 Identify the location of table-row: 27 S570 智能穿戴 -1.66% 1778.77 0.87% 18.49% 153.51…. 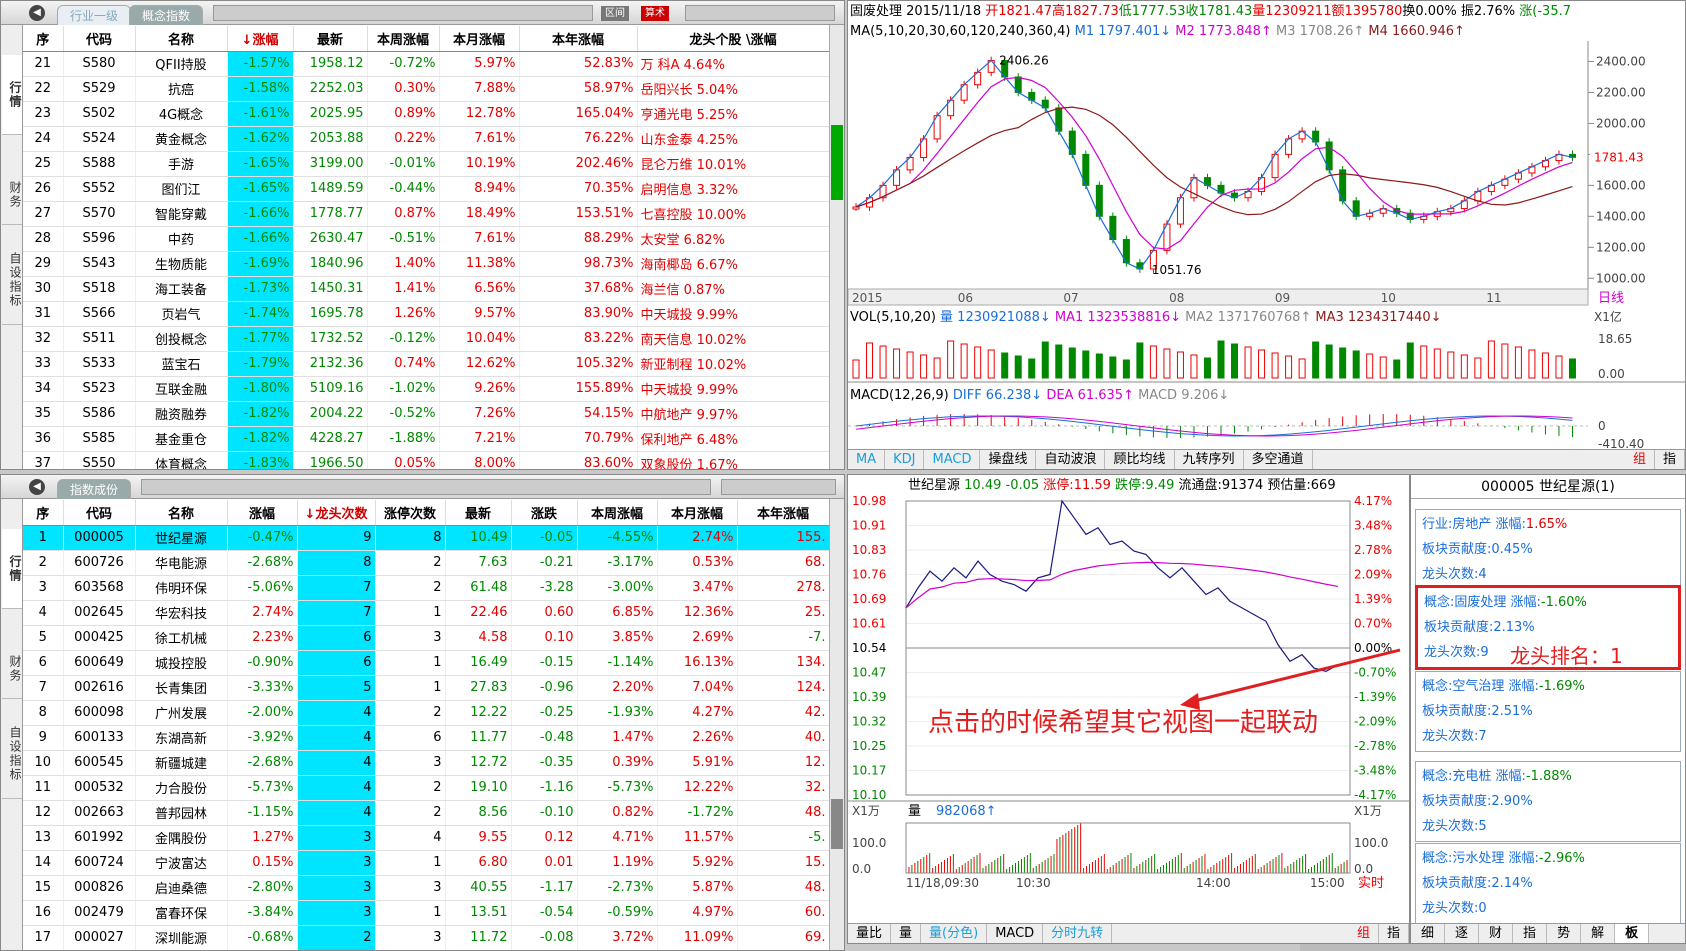
(426, 214).